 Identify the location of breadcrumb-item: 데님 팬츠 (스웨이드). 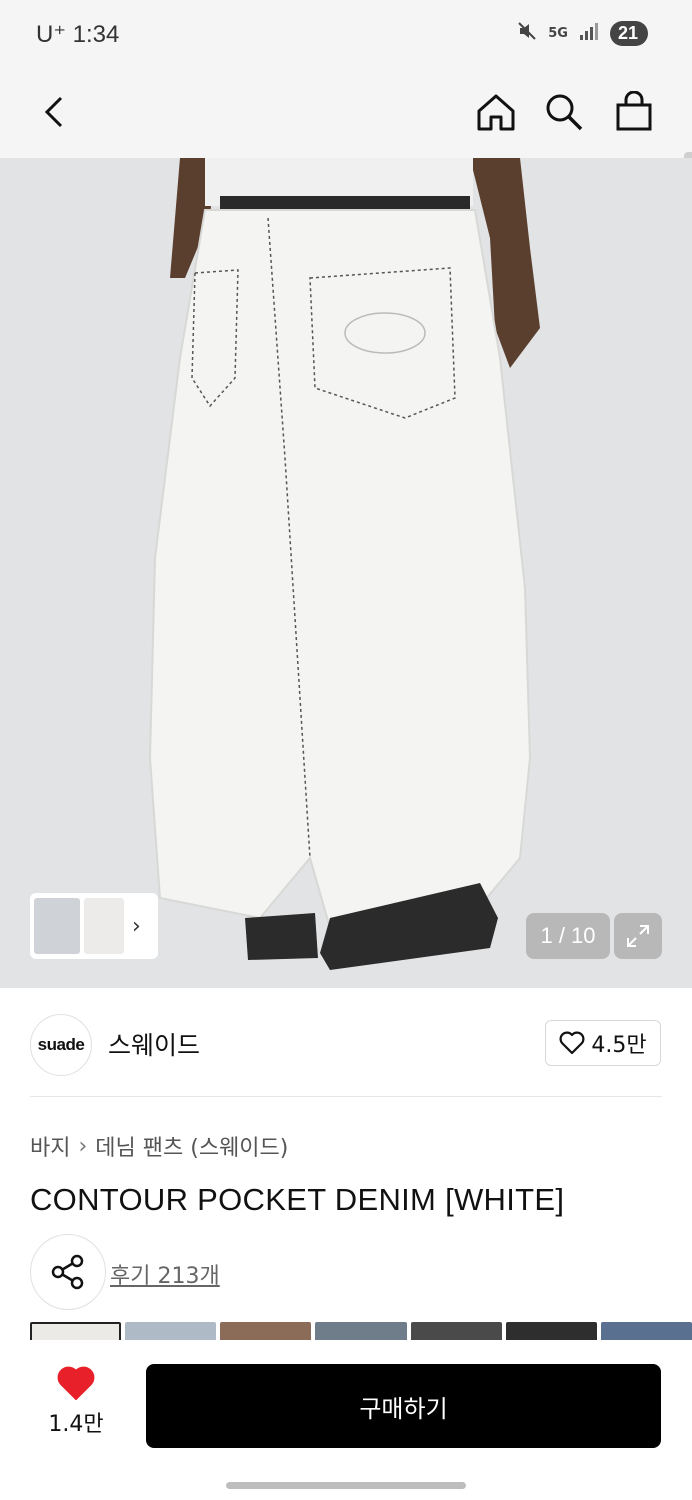
(191, 1146).